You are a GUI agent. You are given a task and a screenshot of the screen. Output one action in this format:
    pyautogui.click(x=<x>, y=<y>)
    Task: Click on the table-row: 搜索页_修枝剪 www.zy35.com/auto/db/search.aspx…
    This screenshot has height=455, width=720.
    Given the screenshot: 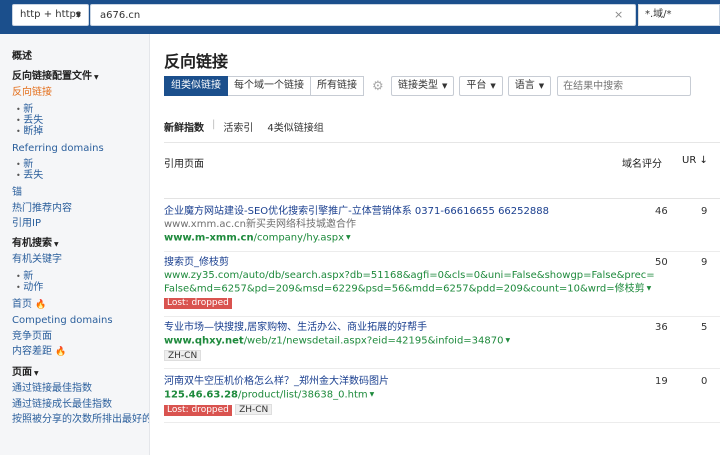 What is the action you would take?
    pyautogui.click(x=442, y=282)
    